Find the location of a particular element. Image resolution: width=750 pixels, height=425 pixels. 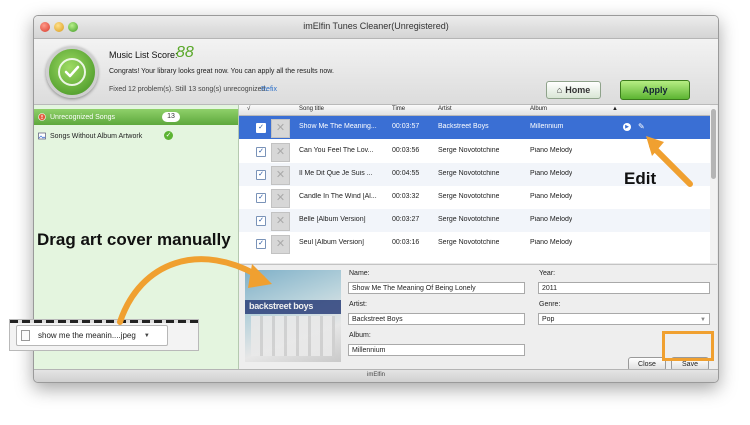

drag-arrow-head is located at coordinates (260, 276).